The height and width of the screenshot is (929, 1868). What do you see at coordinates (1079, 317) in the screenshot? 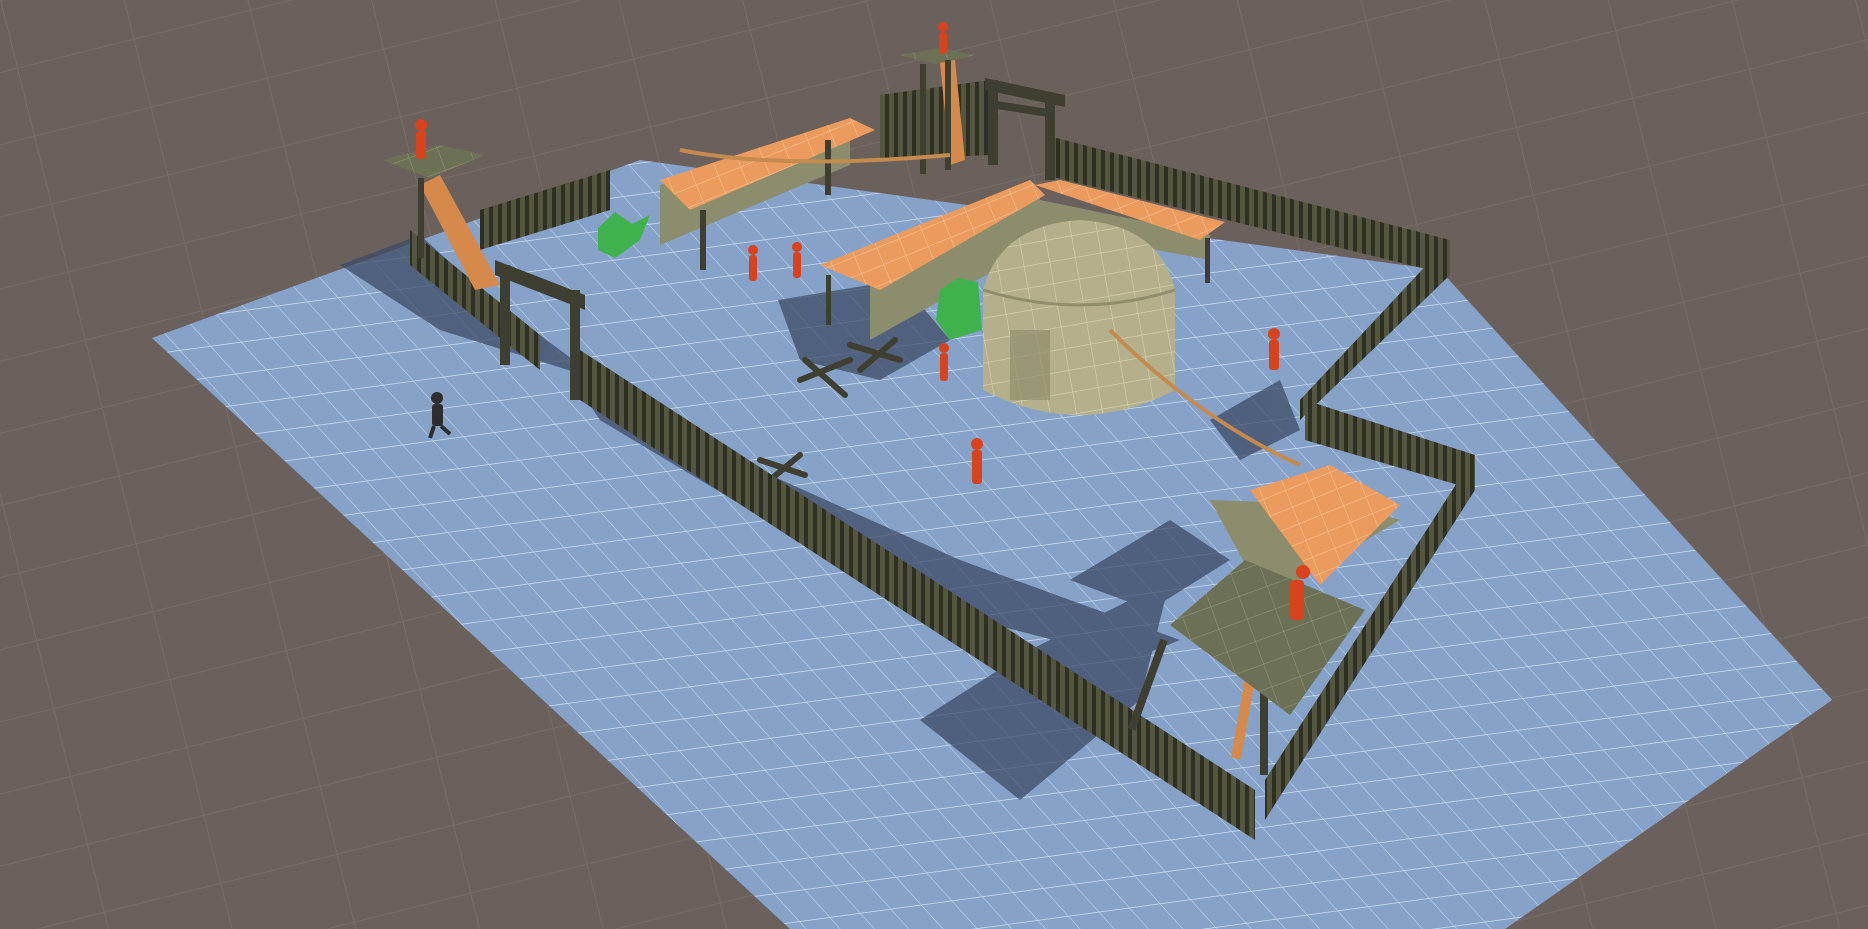
I see `yurt` at bounding box center [1079, 317].